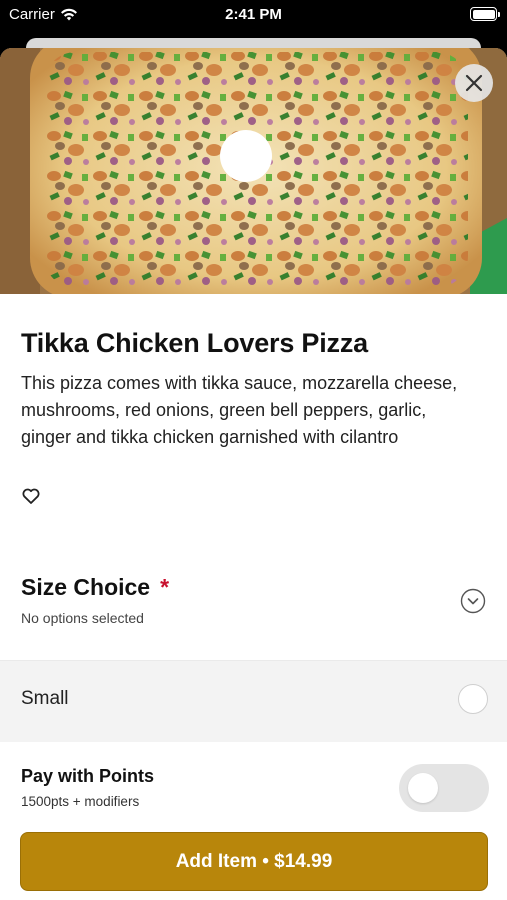 The height and width of the screenshot is (900, 507). What do you see at coordinates (473, 601) in the screenshot?
I see `chevron-down-circle-icon` at bounding box center [473, 601].